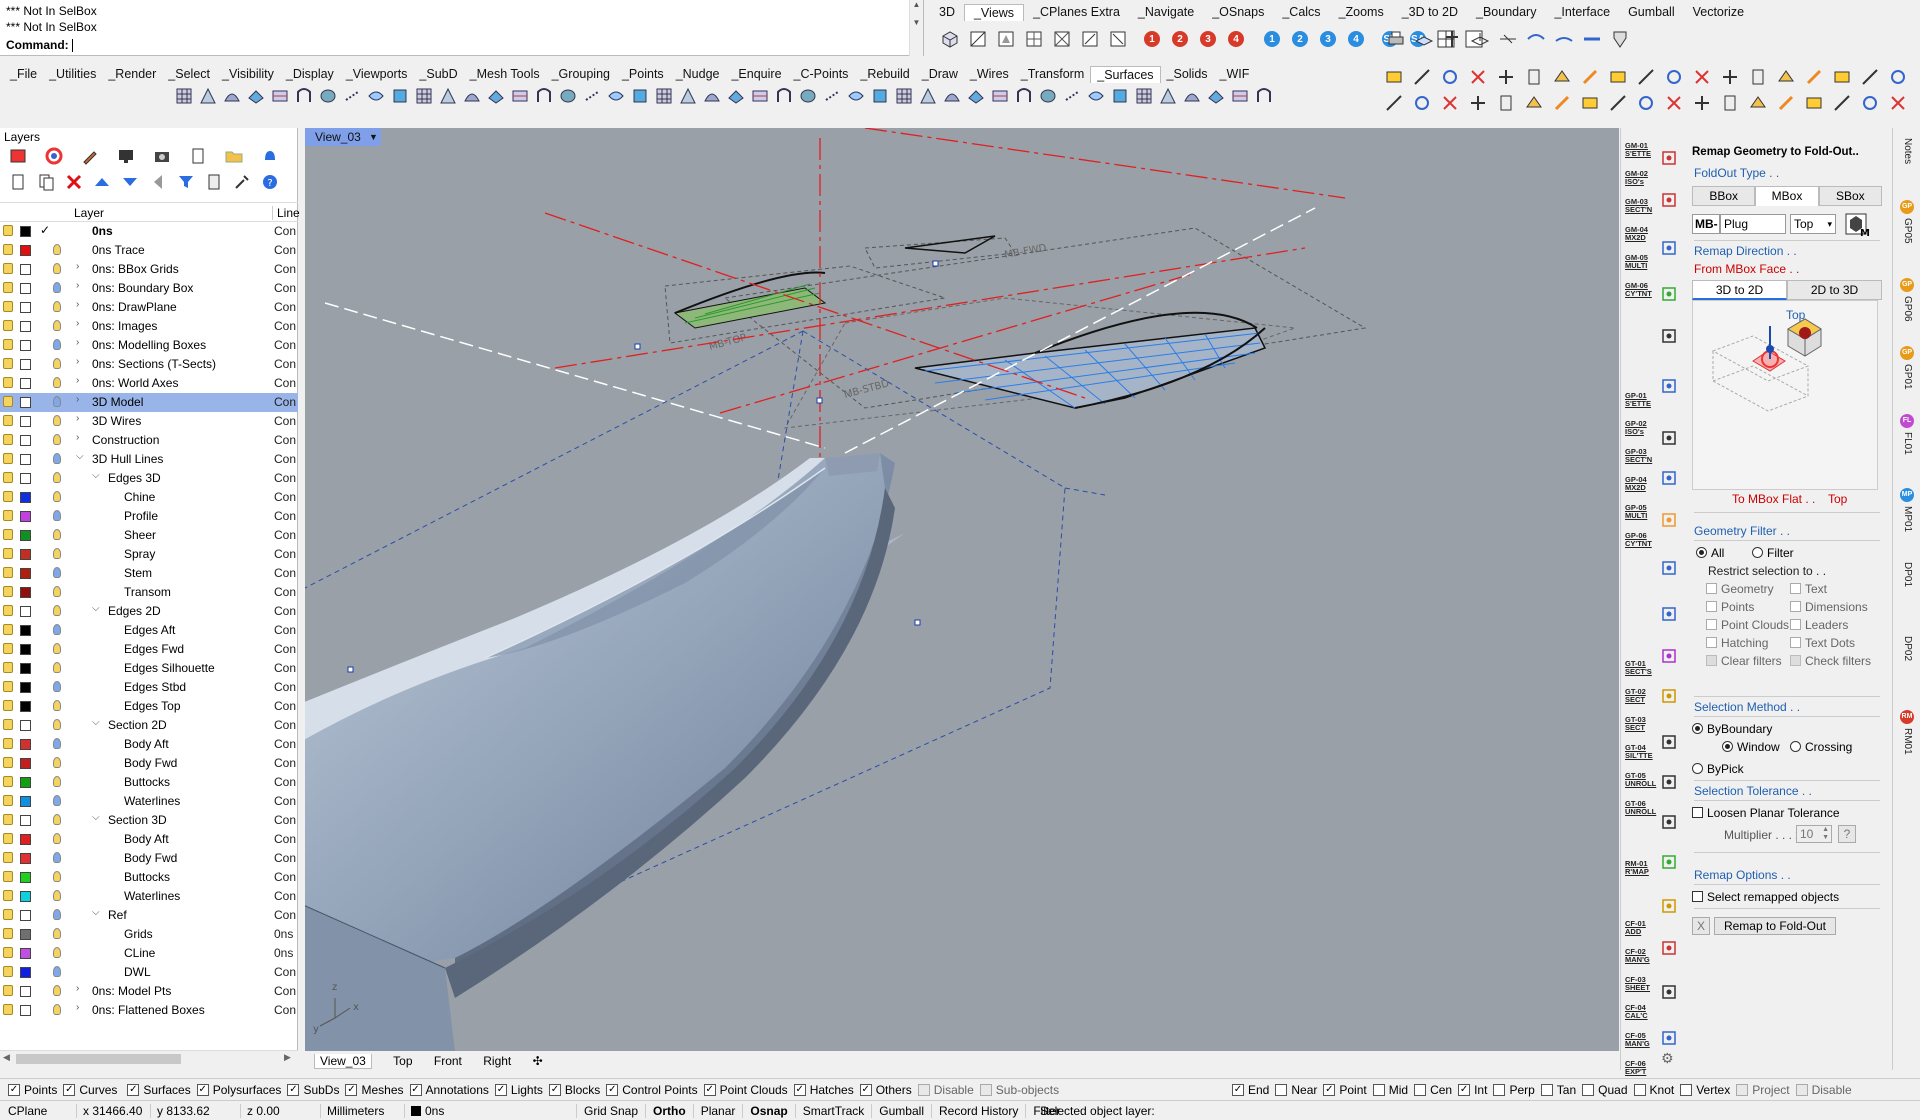 The image size is (1920, 1120). I want to click on move-left-icon, so click(158, 182).